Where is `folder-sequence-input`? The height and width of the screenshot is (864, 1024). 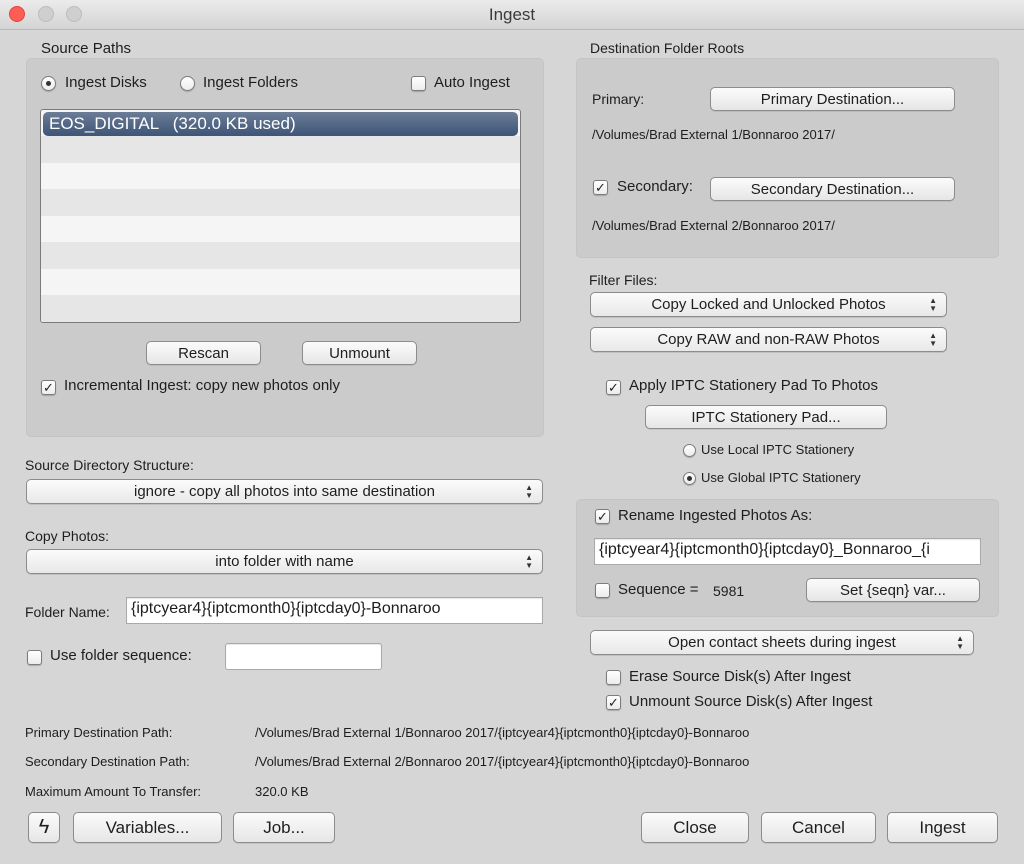
folder-sequence-input is located at coordinates (303, 656).